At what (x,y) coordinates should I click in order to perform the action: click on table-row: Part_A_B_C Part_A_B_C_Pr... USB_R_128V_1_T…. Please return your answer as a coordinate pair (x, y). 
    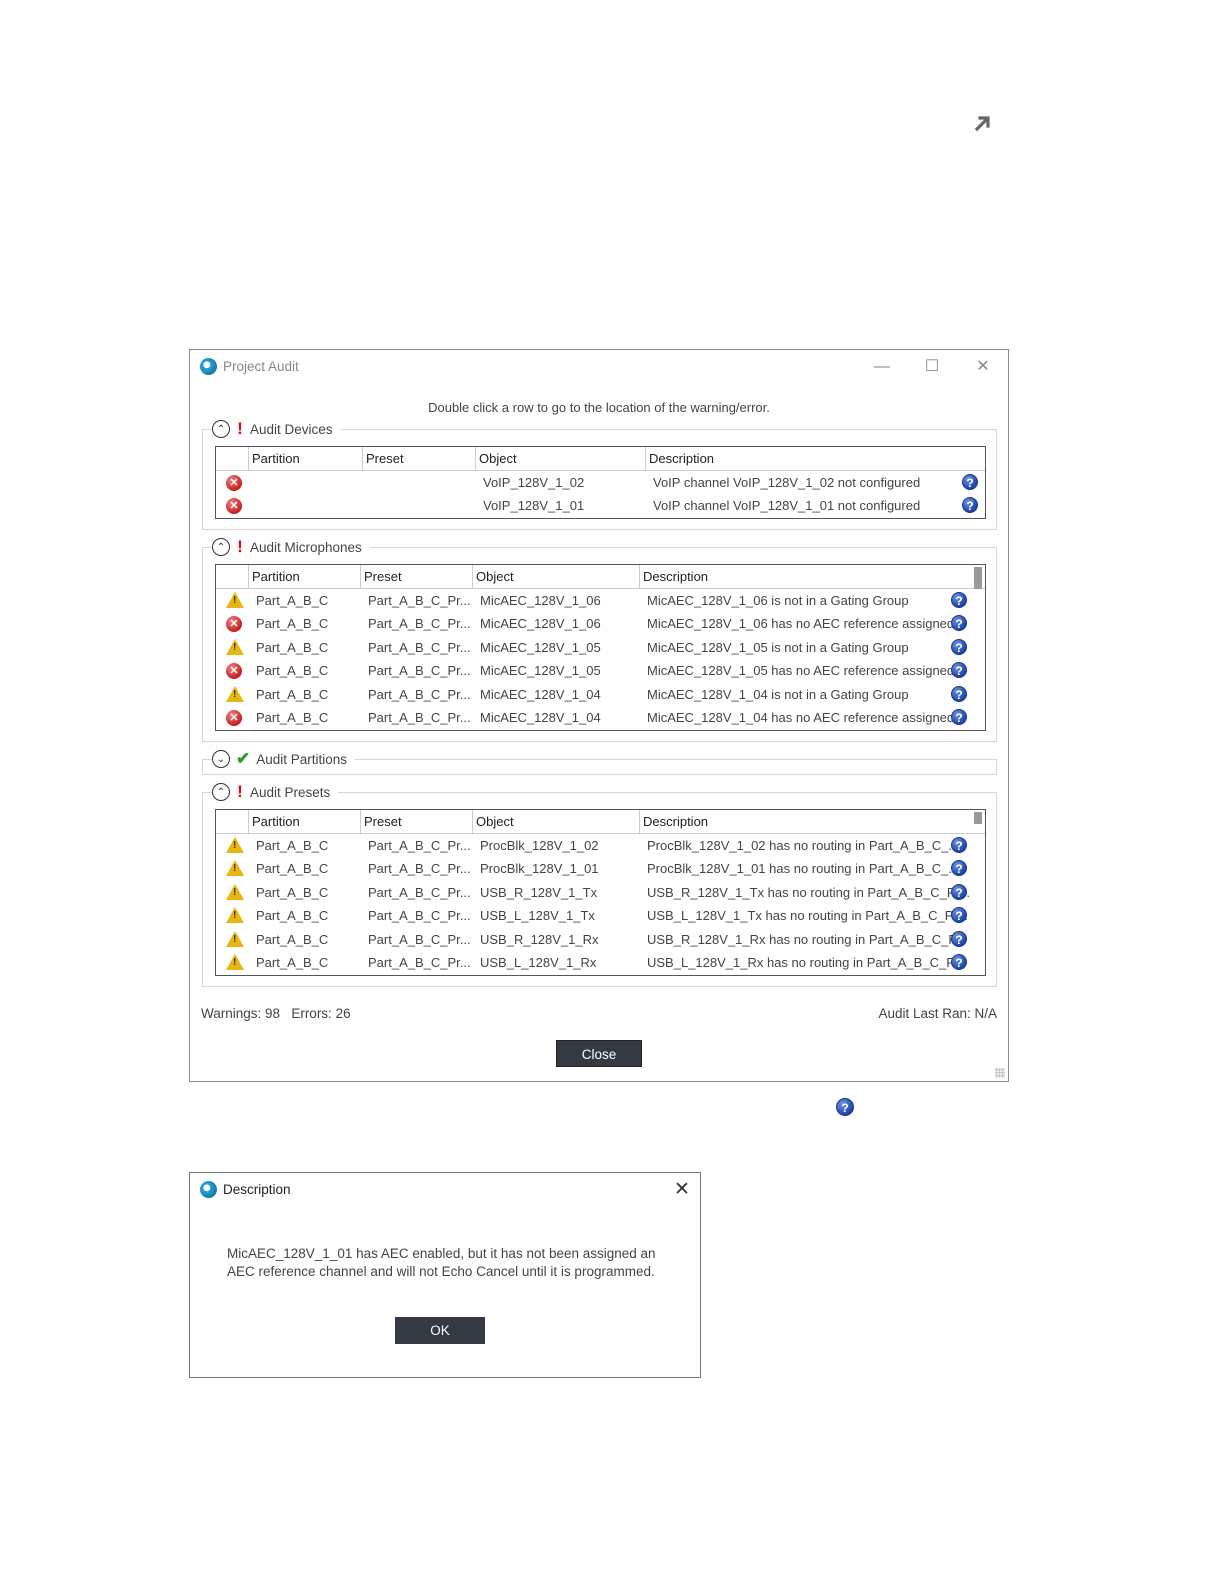
    Looking at the image, I should click on (600, 892).